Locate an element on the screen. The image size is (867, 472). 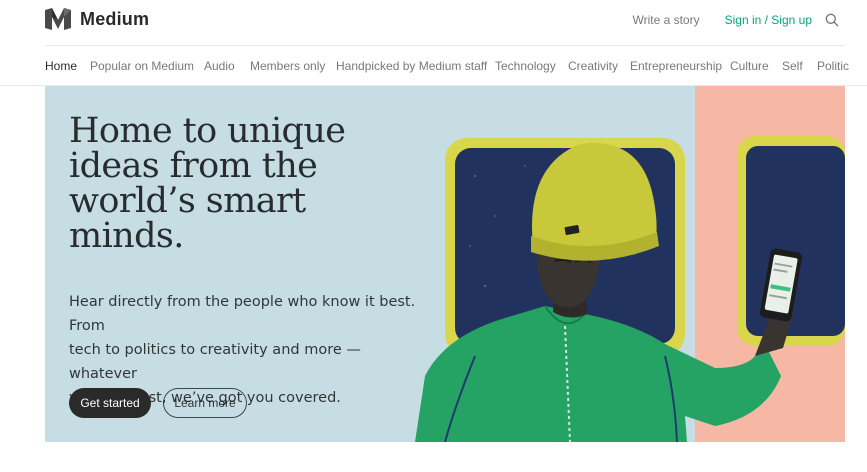
nav-item-technology: Technology is located at coordinates (525, 66).